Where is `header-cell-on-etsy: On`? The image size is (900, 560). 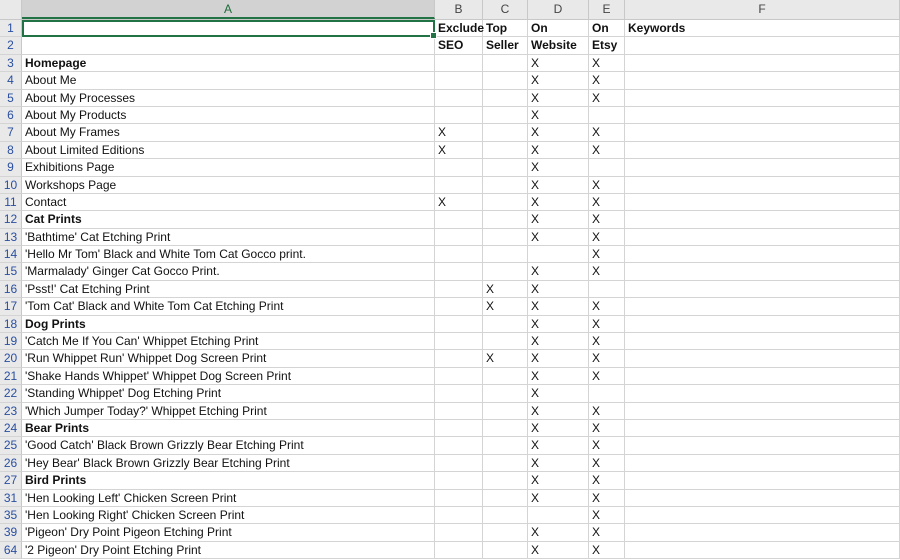 header-cell-on-etsy: On is located at coordinates (607, 29).